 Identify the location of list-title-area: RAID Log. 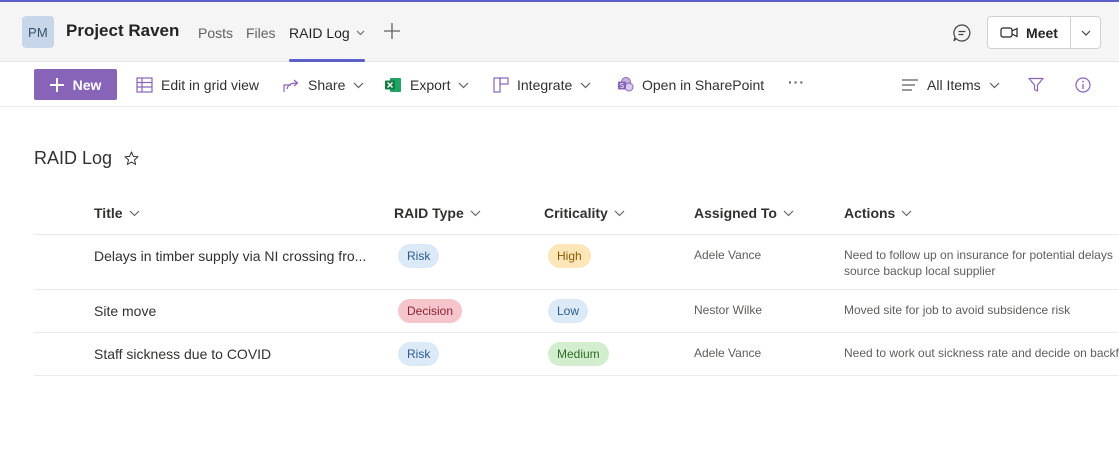
(86, 158).